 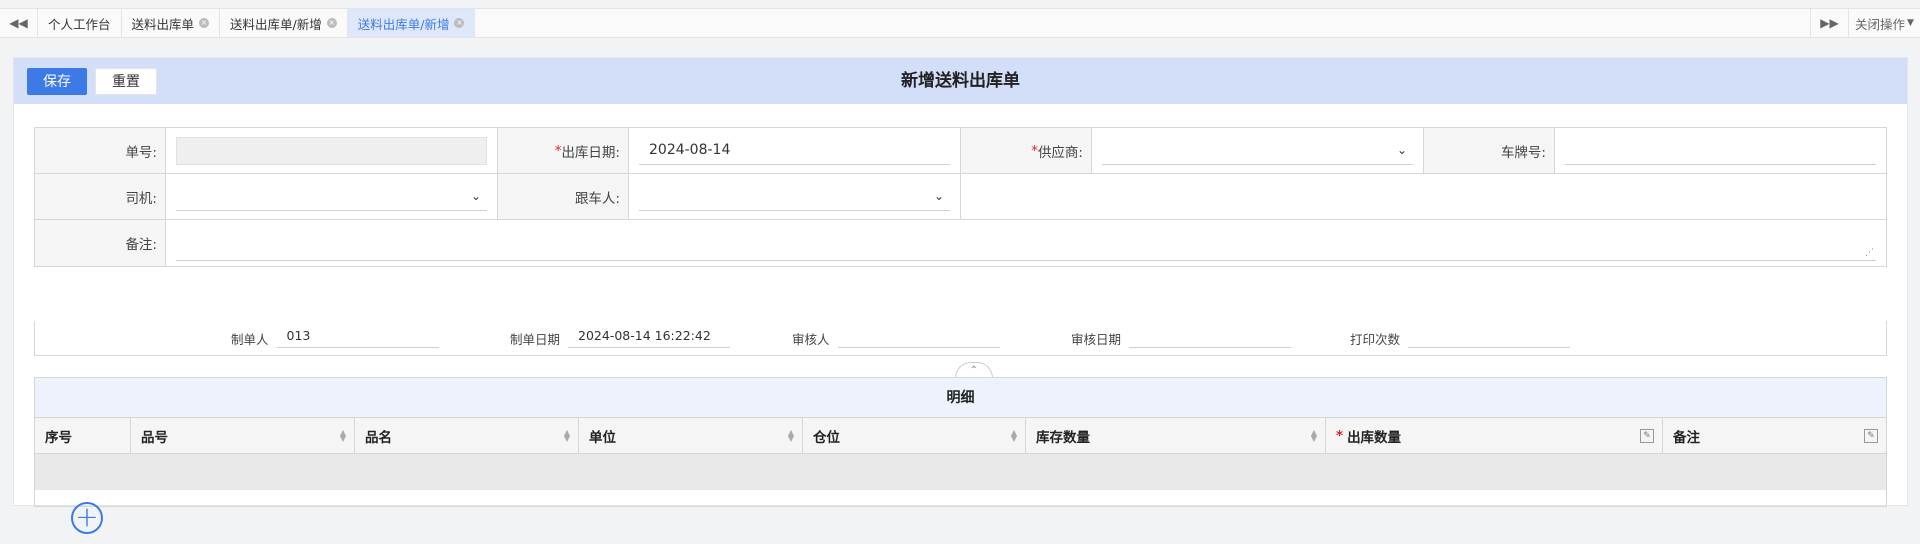 What do you see at coordinates (918, 338) in the screenshot?
I see `reviewer-value` at bounding box center [918, 338].